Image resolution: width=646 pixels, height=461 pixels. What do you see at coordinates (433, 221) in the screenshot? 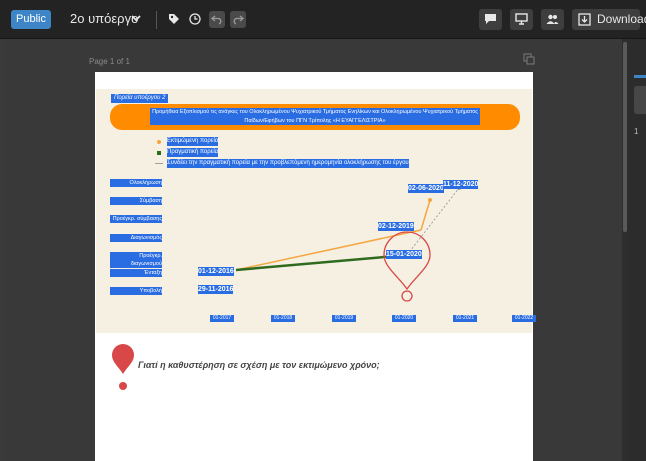
I see `projection-line` at bounding box center [433, 221].